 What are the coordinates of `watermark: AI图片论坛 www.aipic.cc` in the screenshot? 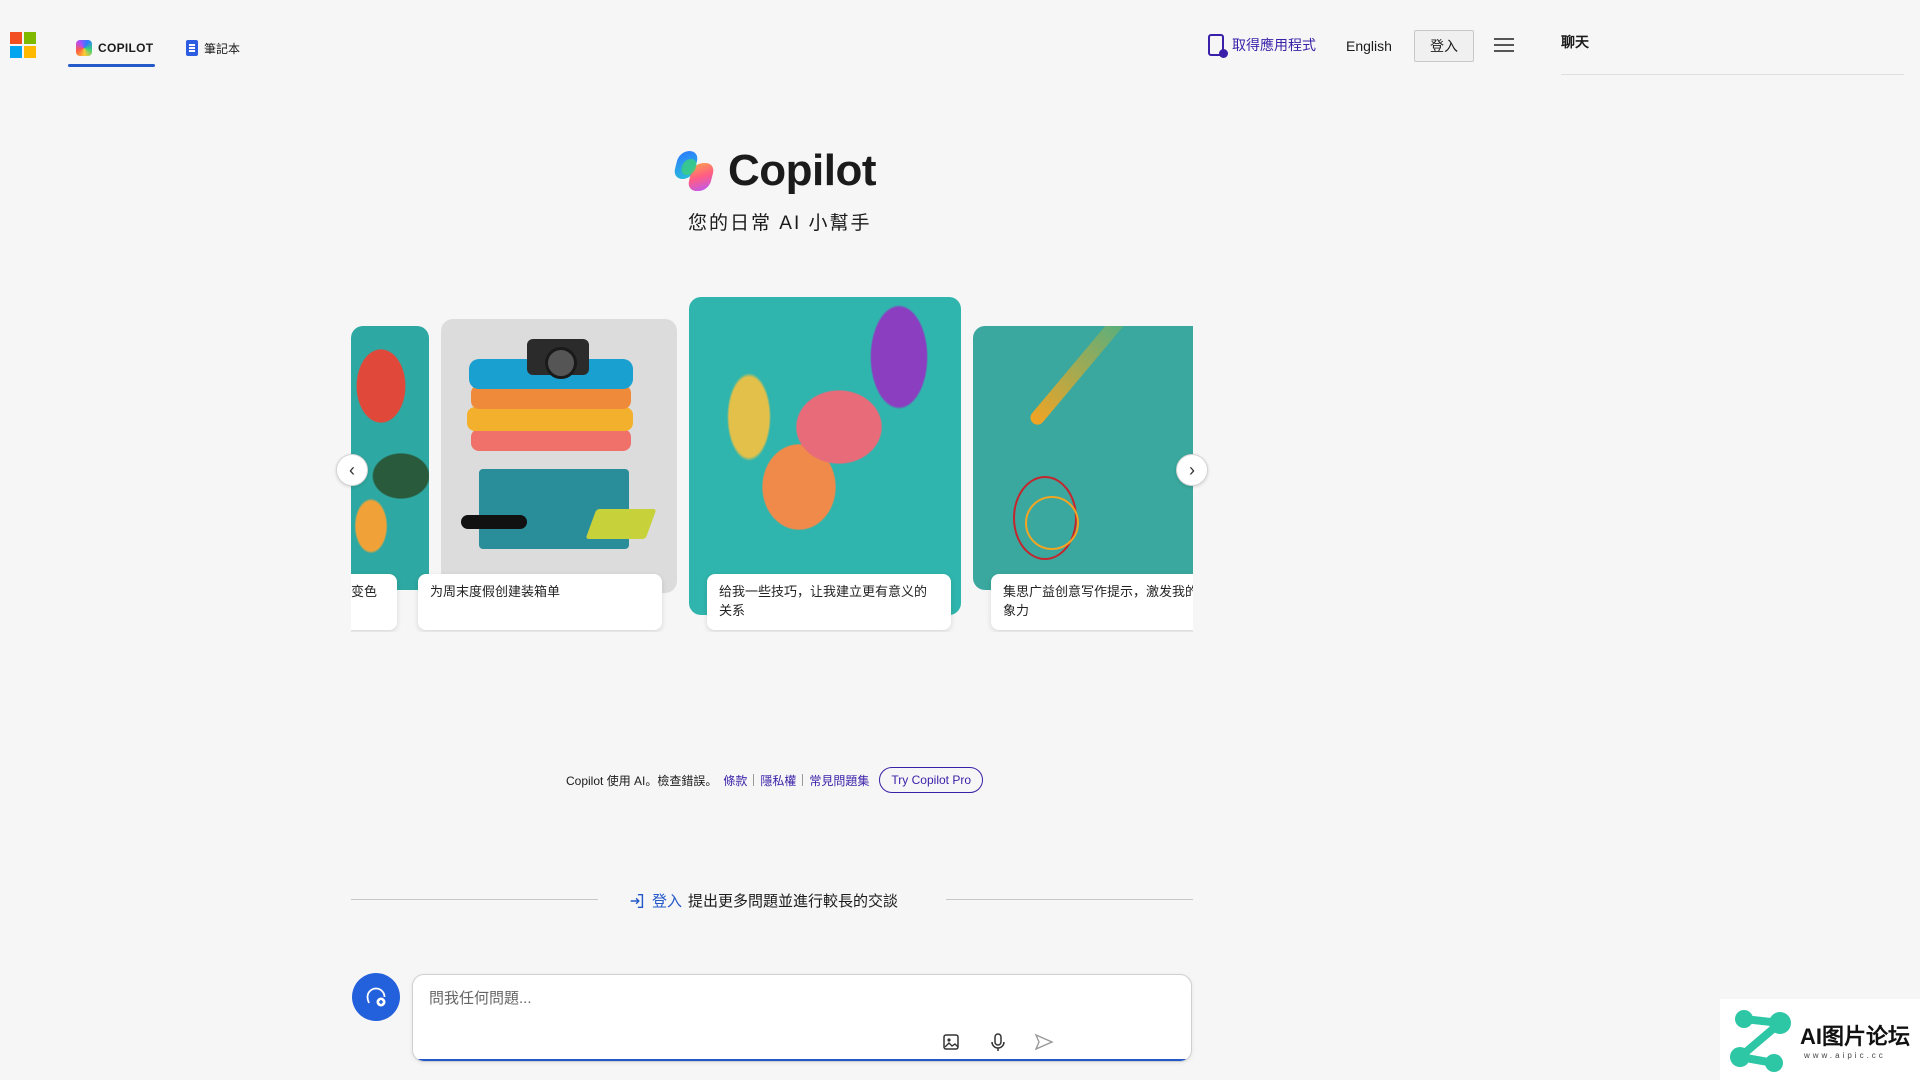 It's located at (1820, 1039).